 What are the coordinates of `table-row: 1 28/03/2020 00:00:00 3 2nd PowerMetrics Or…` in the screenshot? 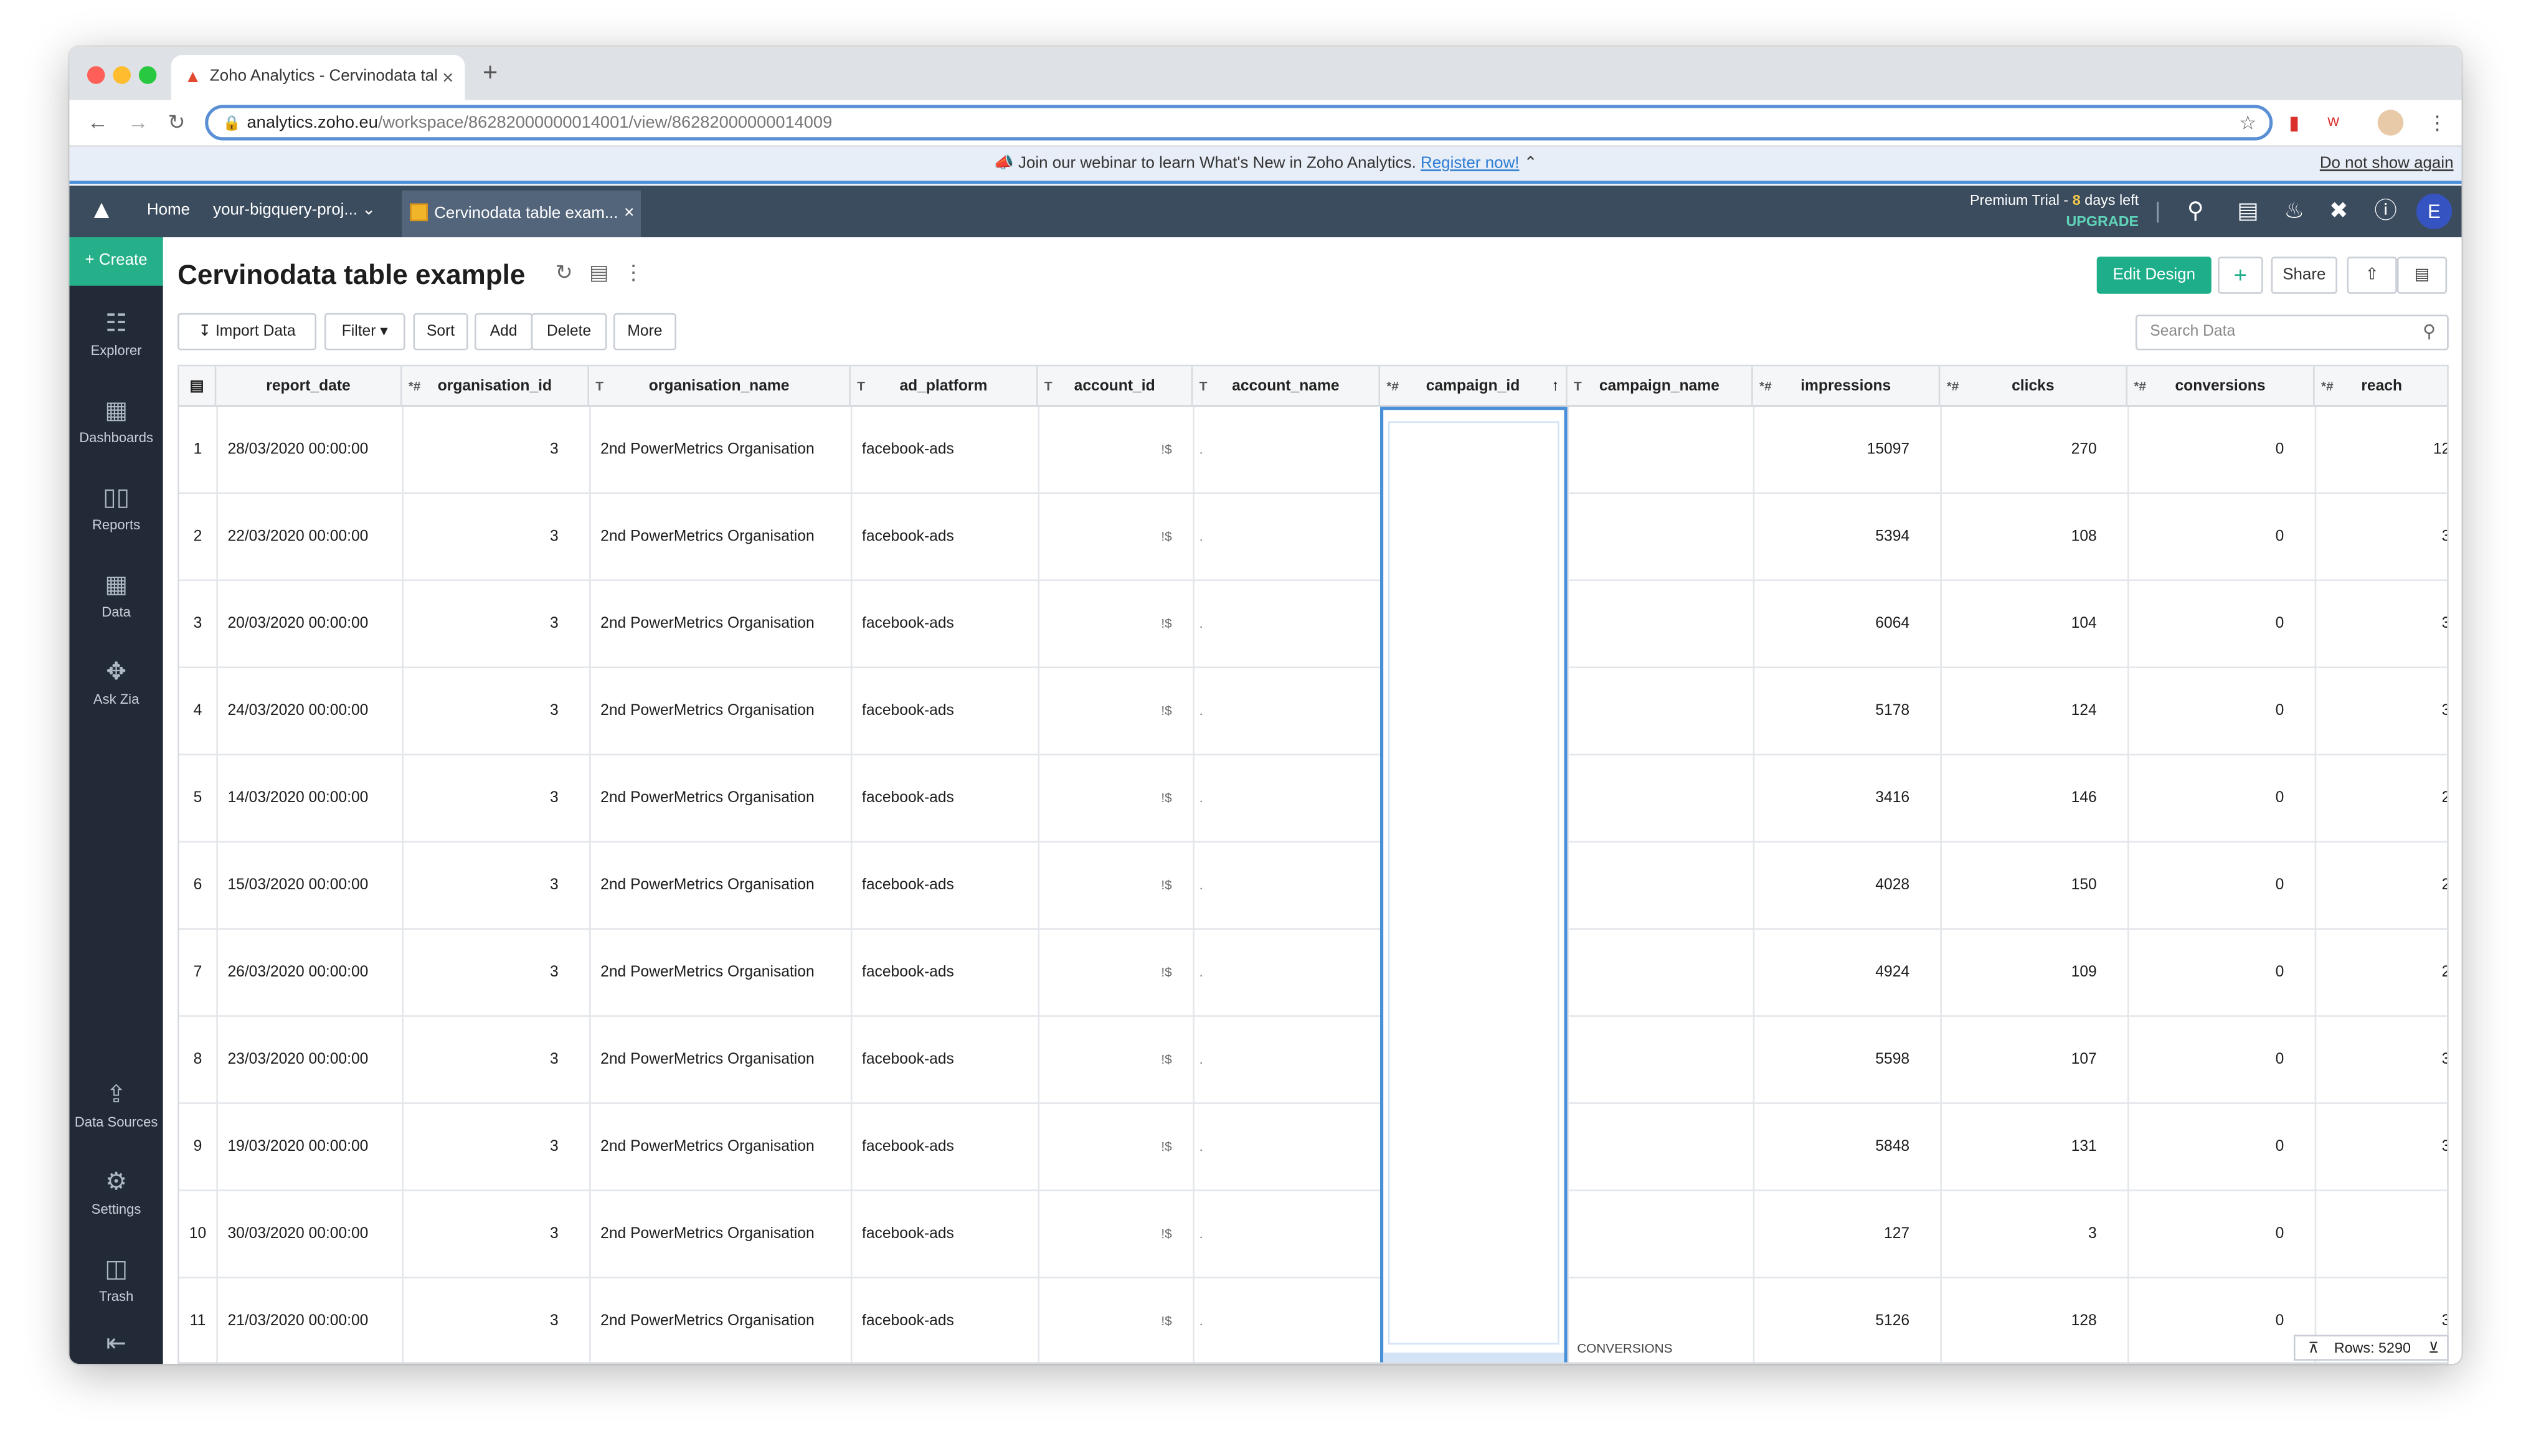 It's located at (1313, 450).